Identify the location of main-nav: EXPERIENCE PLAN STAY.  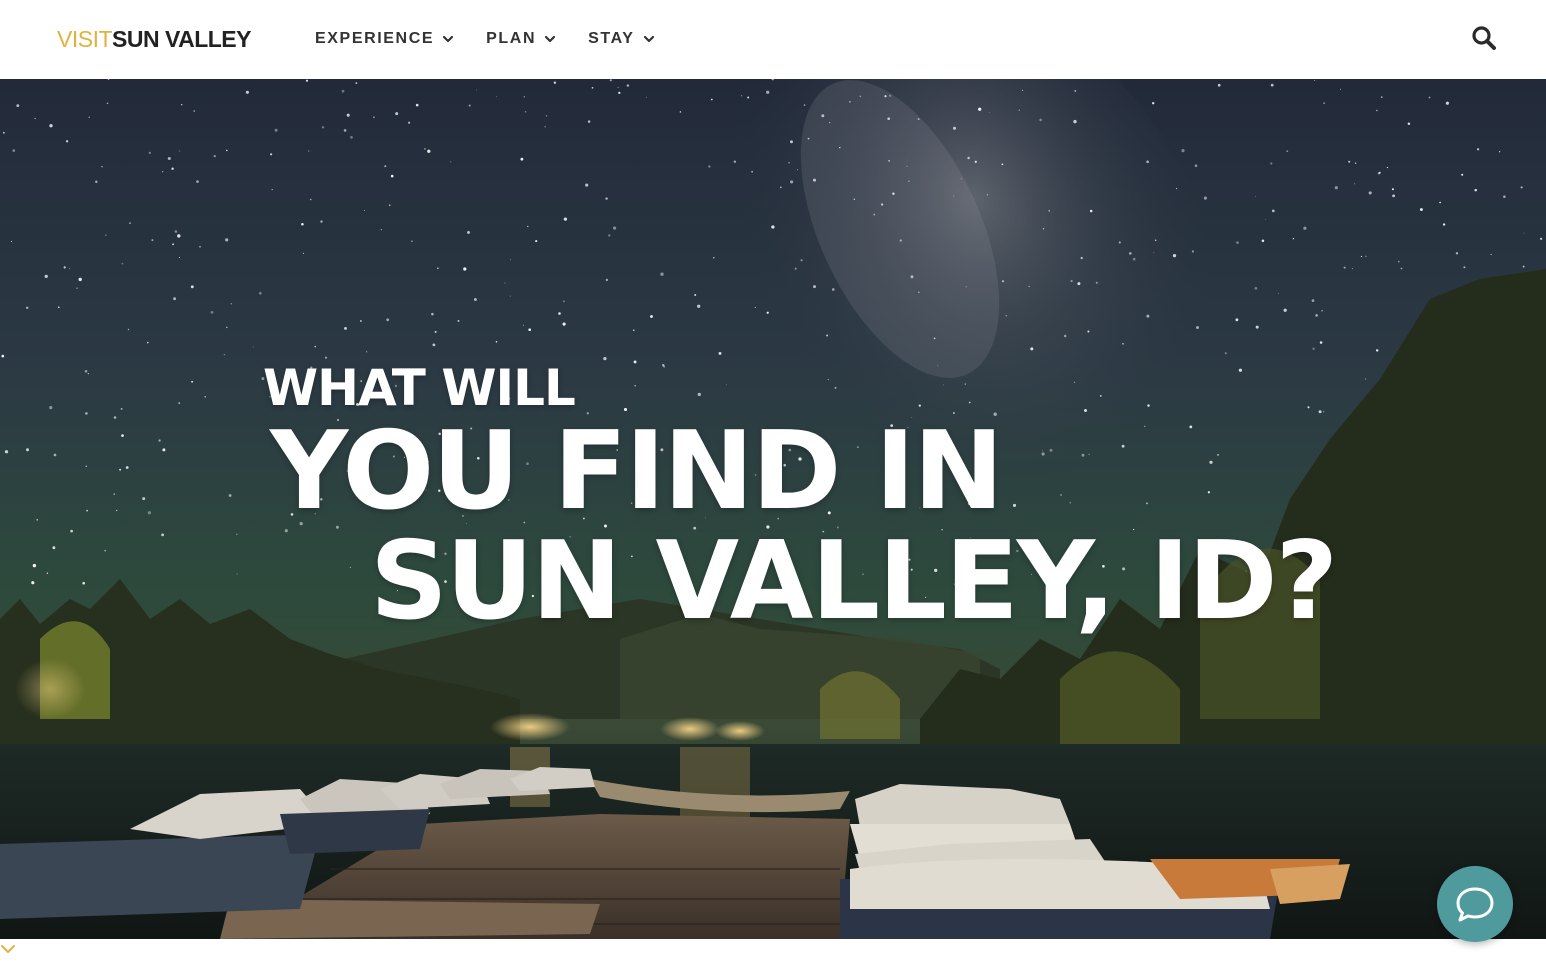
(501, 39).